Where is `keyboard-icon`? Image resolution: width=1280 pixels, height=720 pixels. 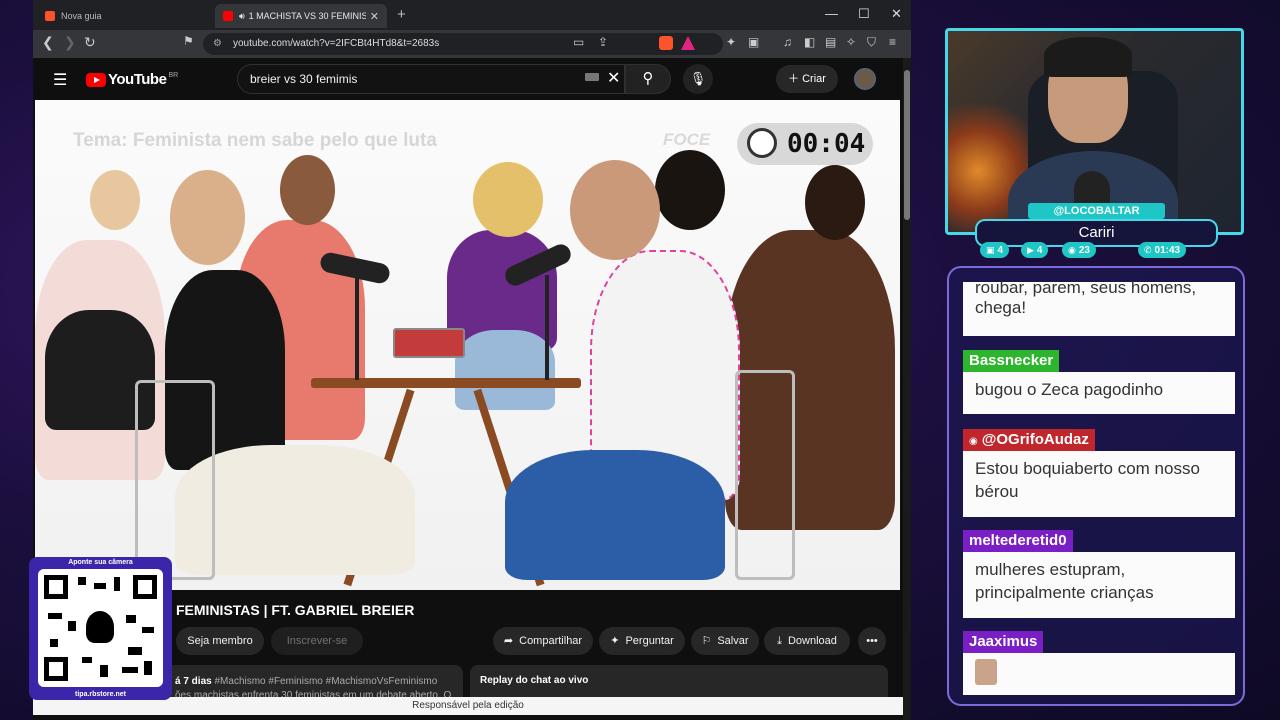 keyboard-icon is located at coordinates (592, 77).